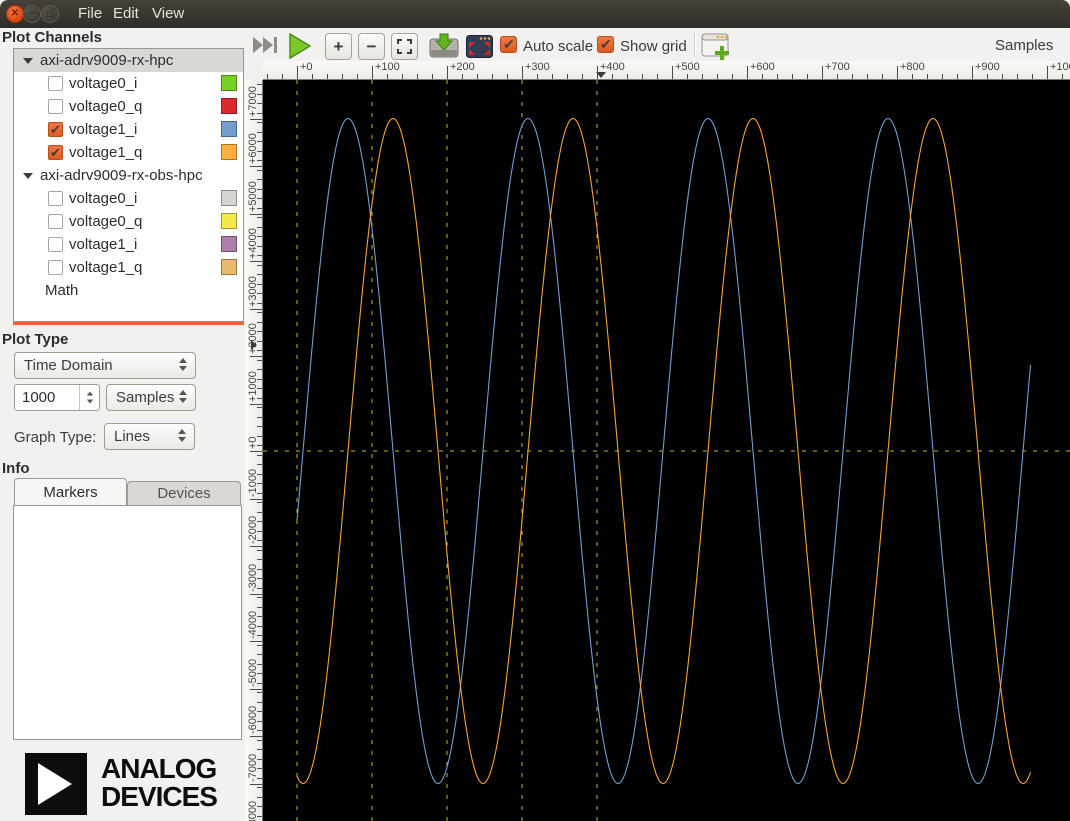  What do you see at coordinates (149, 436) in the screenshot?
I see `graph-type-select: Lines` at bounding box center [149, 436].